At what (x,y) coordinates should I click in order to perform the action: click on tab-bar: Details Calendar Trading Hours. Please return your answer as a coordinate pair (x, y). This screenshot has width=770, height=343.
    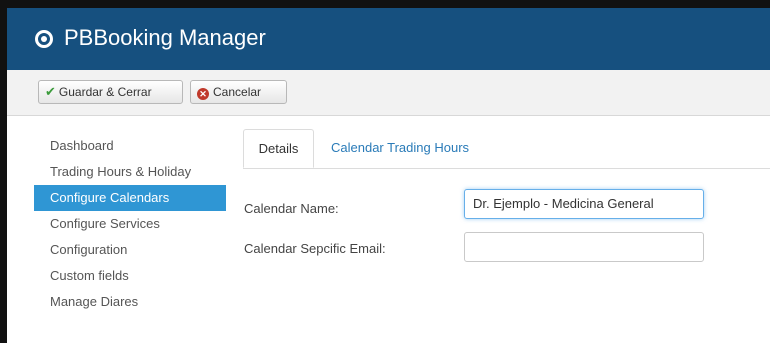
    Looking at the image, I should click on (506, 149).